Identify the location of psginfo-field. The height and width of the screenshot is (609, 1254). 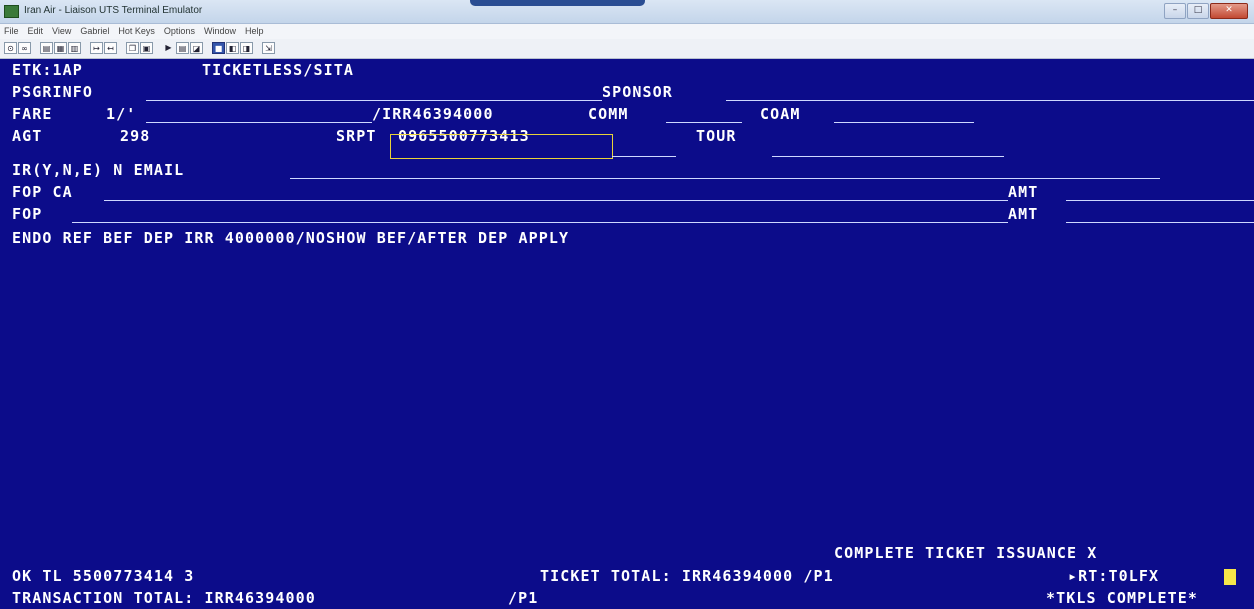
(374, 100).